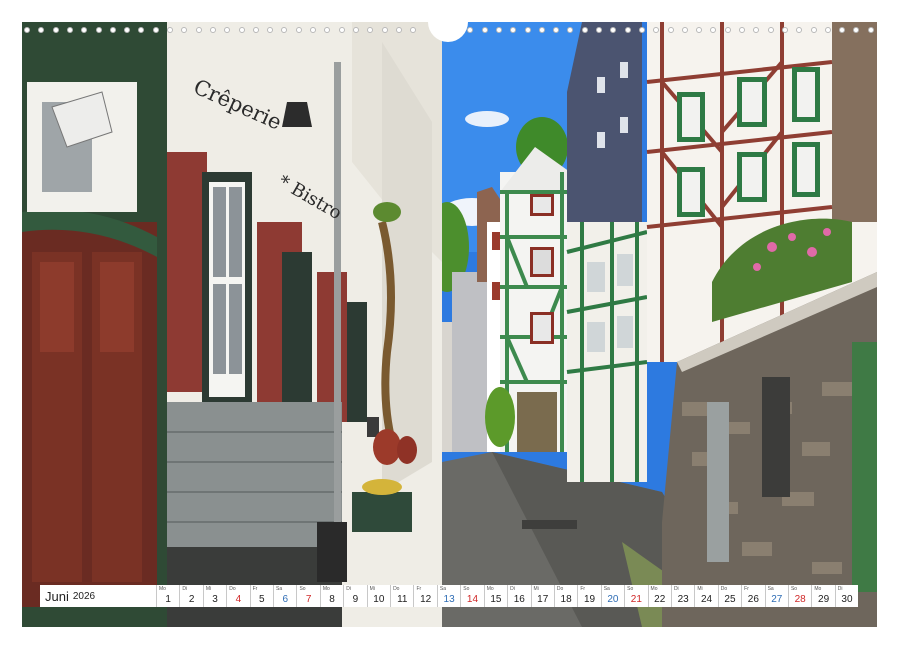 The width and height of the screenshot is (899, 648). I want to click on day-number: 7, so click(308, 599).